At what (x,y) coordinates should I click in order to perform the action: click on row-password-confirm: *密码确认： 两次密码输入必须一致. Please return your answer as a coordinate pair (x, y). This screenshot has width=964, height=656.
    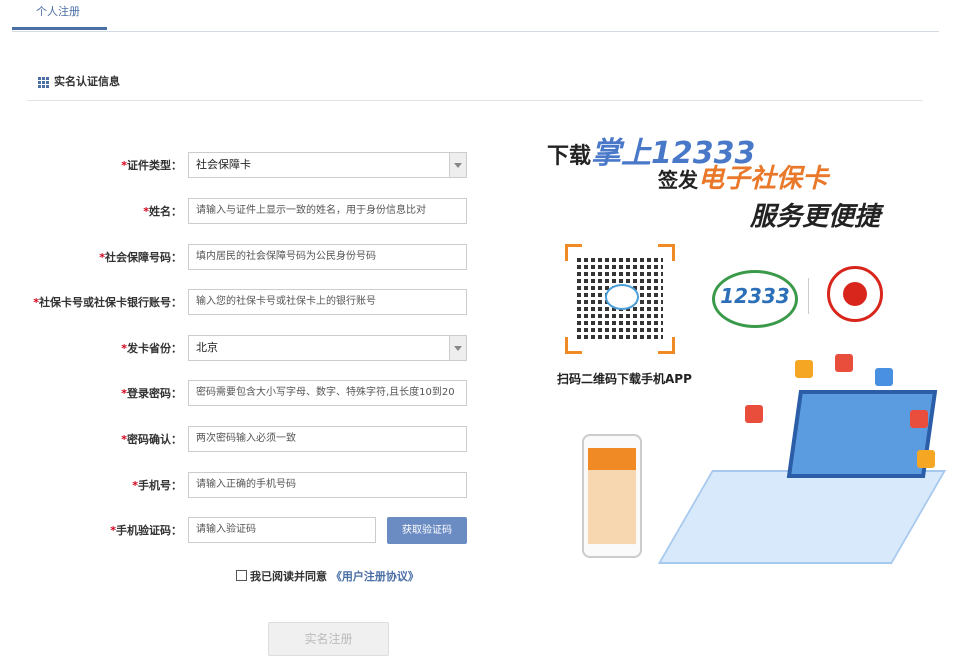
    Looking at the image, I should click on (235, 439).